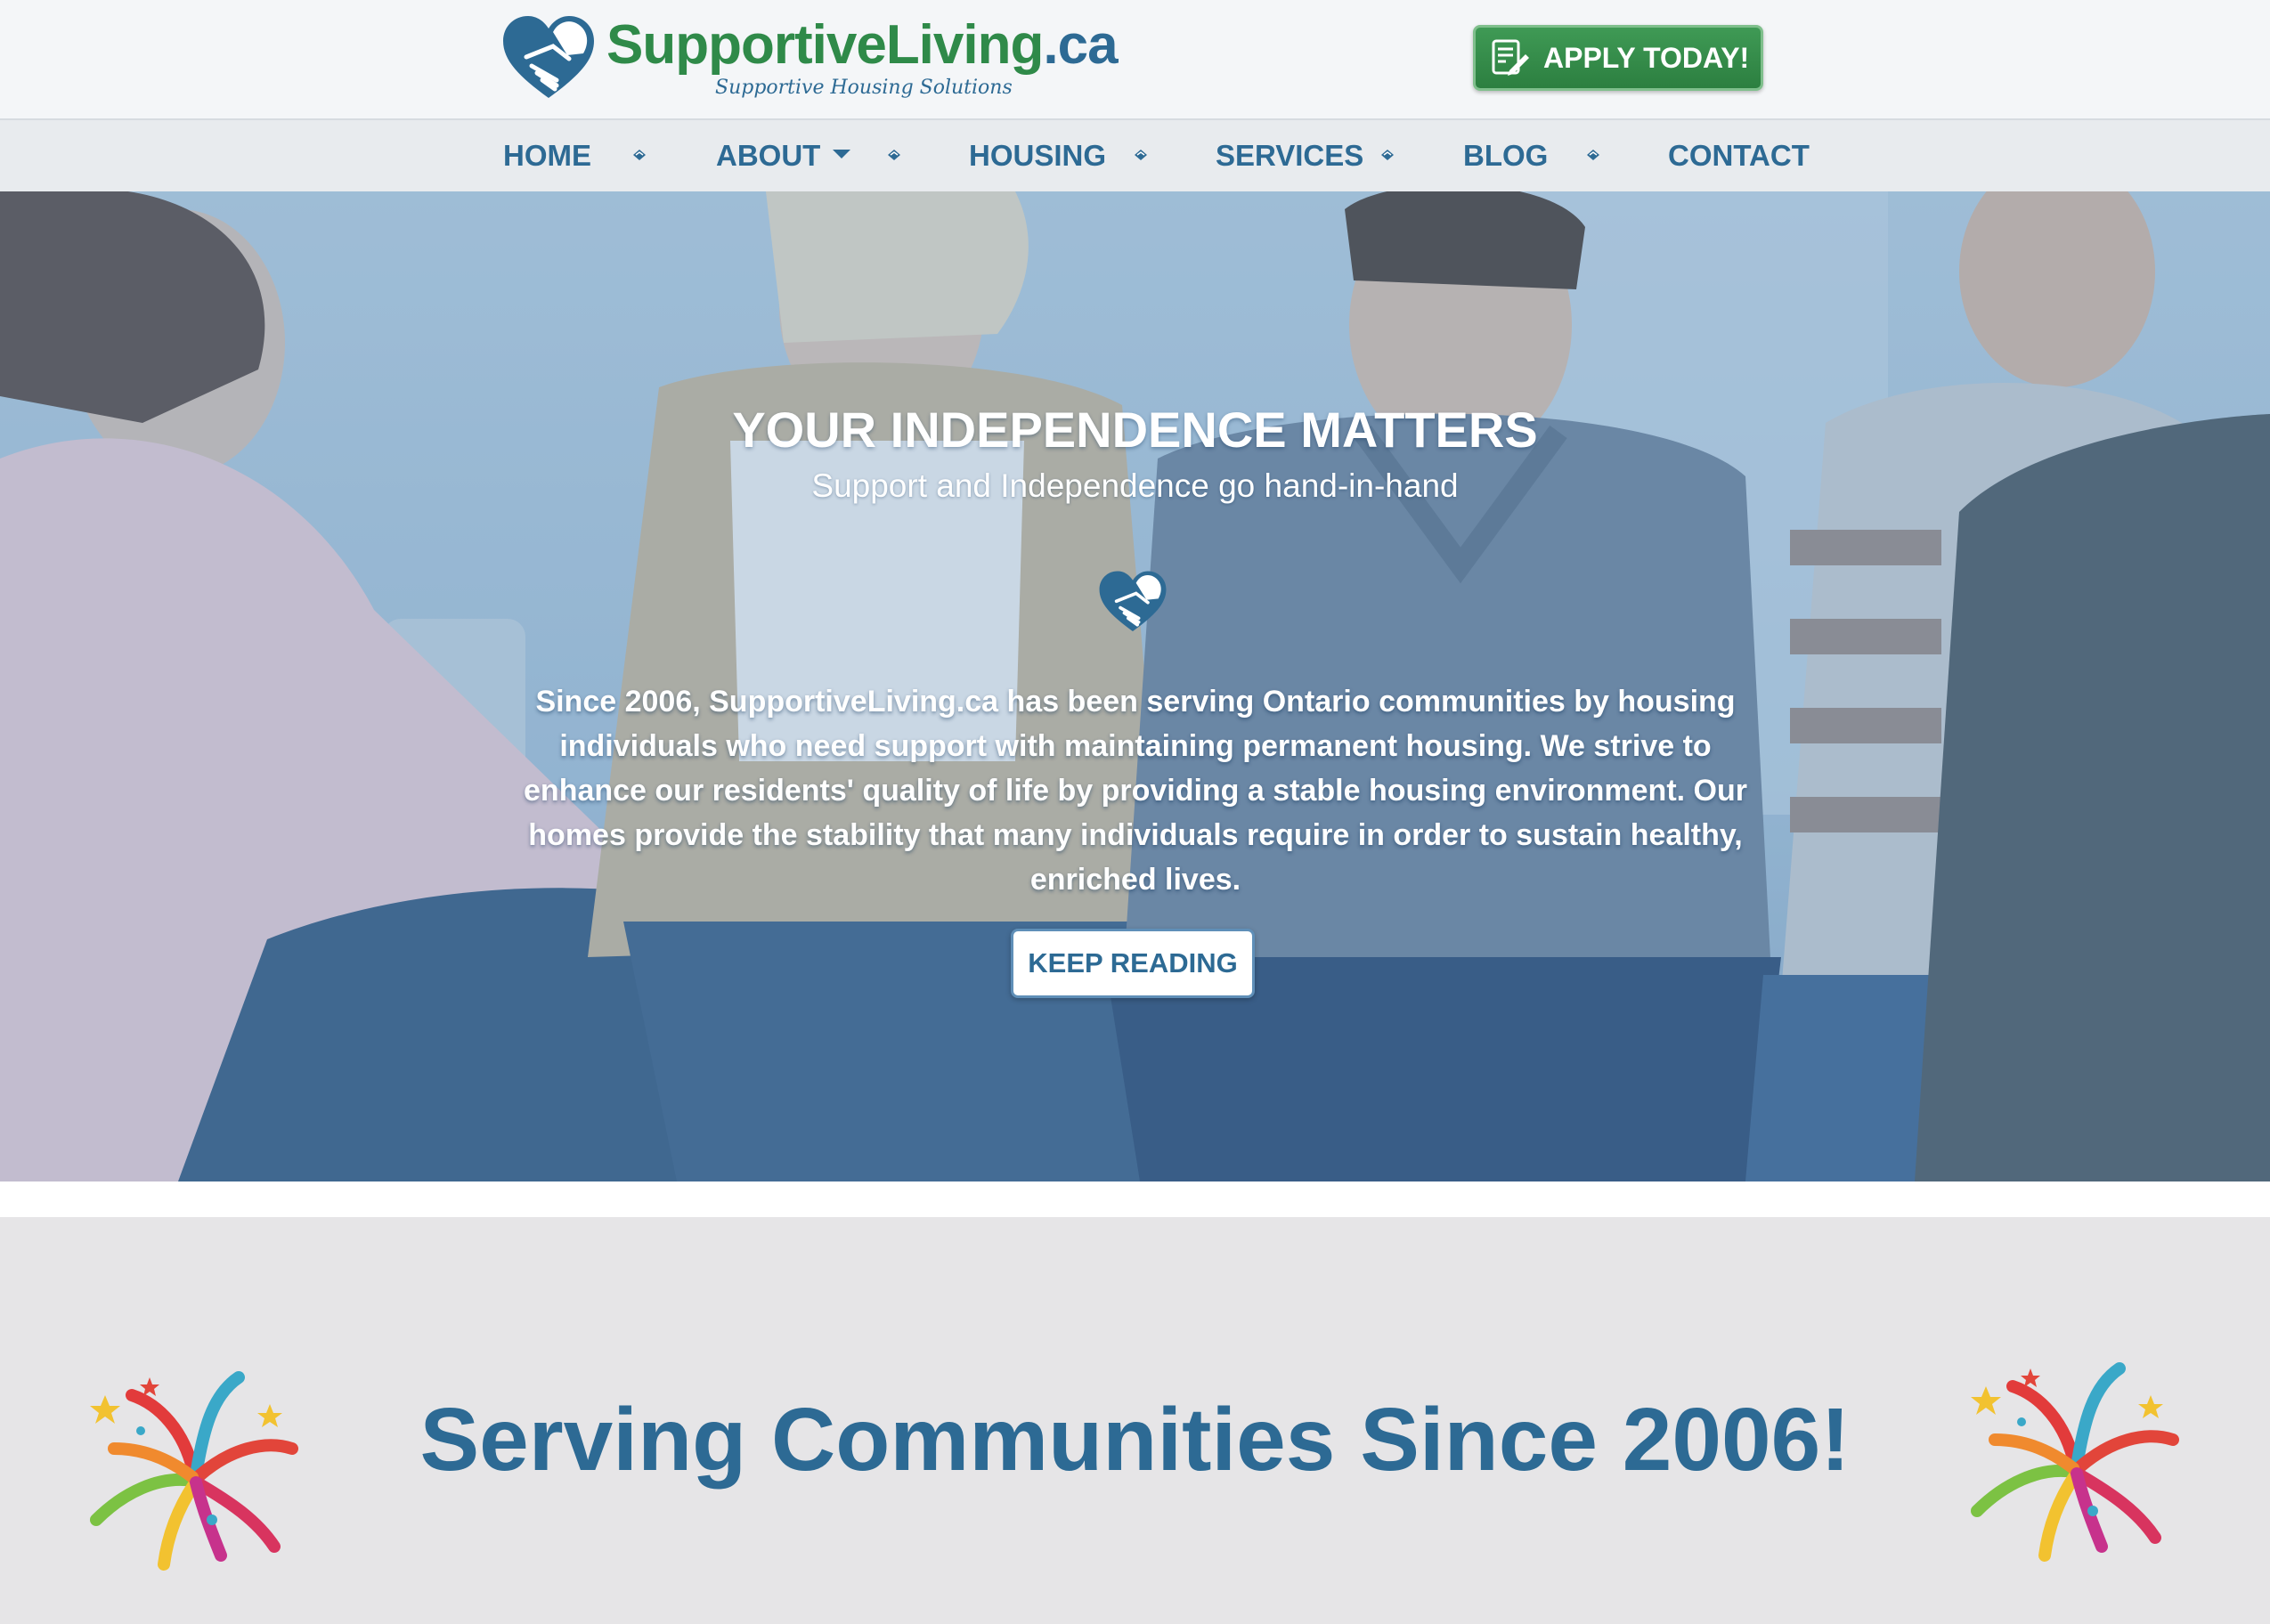  I want to click on nav-housing: HOUSING, so click(1037, 156).